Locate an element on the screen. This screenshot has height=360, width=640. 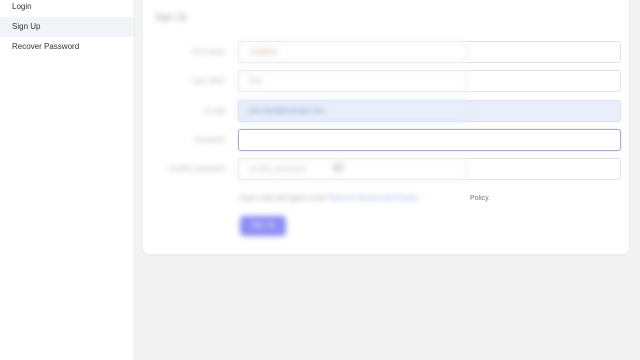
email-input: john.doe@example.com is located at coordinates (353, 111).